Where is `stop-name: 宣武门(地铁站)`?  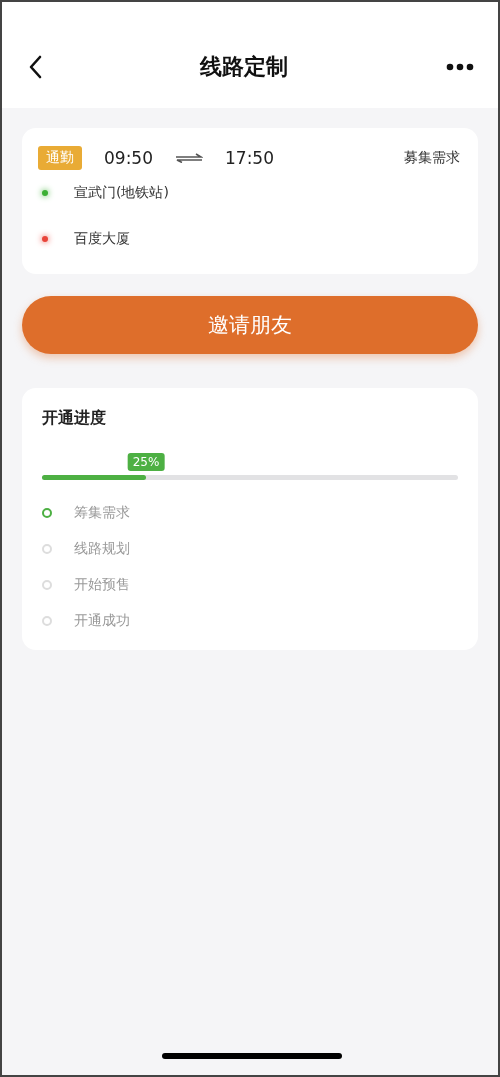 stop-name: 宣武门(地铁站) is located at coordinates (121, 193).